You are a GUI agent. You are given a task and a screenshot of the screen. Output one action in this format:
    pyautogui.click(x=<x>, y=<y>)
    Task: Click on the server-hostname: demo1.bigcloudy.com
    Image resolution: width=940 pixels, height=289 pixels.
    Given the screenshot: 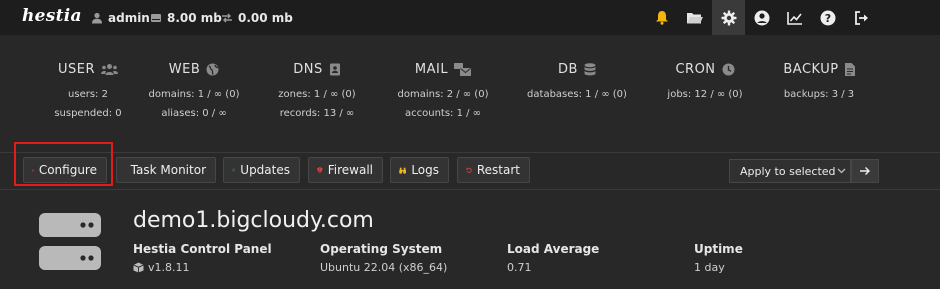 What is the action you would take?
    pyautogui.click(x=253, y=220)
    